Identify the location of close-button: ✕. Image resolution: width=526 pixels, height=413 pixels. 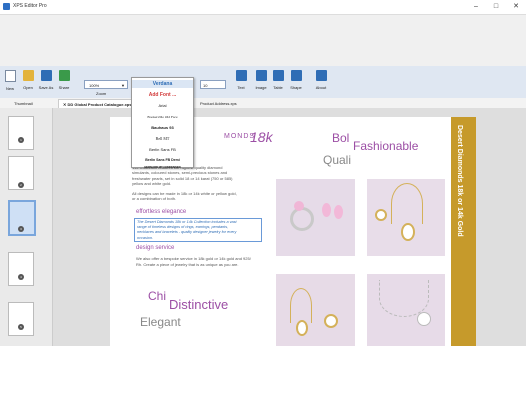
(516, 7).